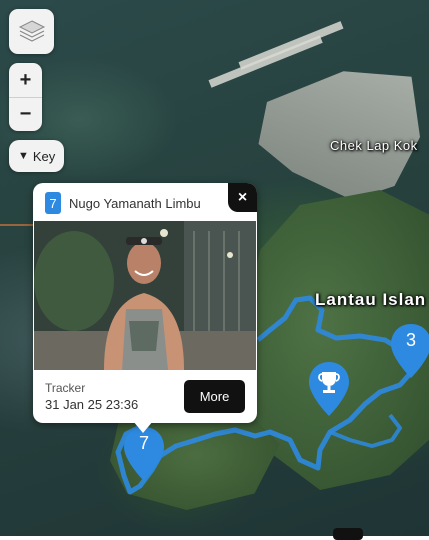 This screenshot has height=540, width=429. What do you see at coordinates (65, 388) in the screenshot?
I see `tracker-label: Tracker` at bounding box center [65, 388].